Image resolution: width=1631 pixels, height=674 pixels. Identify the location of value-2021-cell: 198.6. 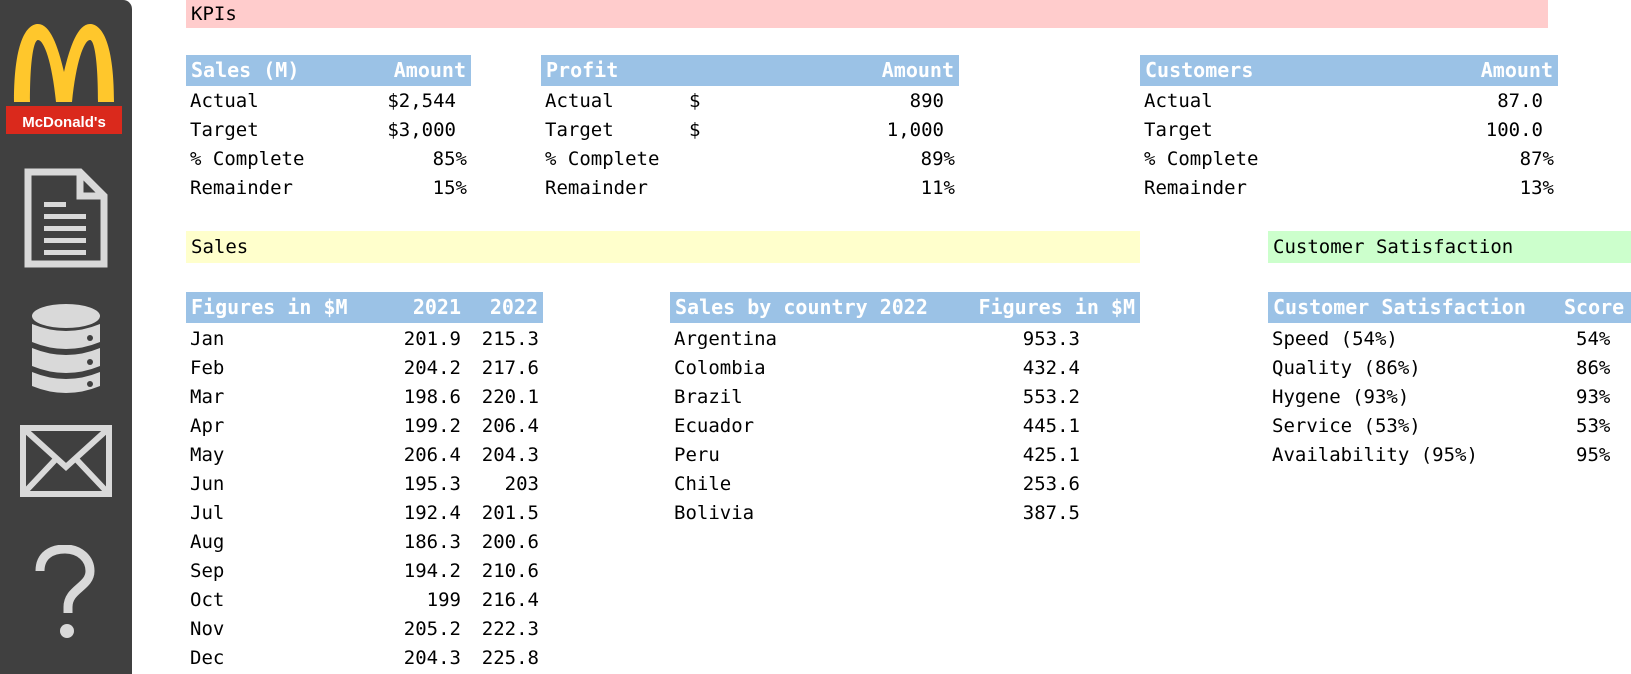
(432, 397).